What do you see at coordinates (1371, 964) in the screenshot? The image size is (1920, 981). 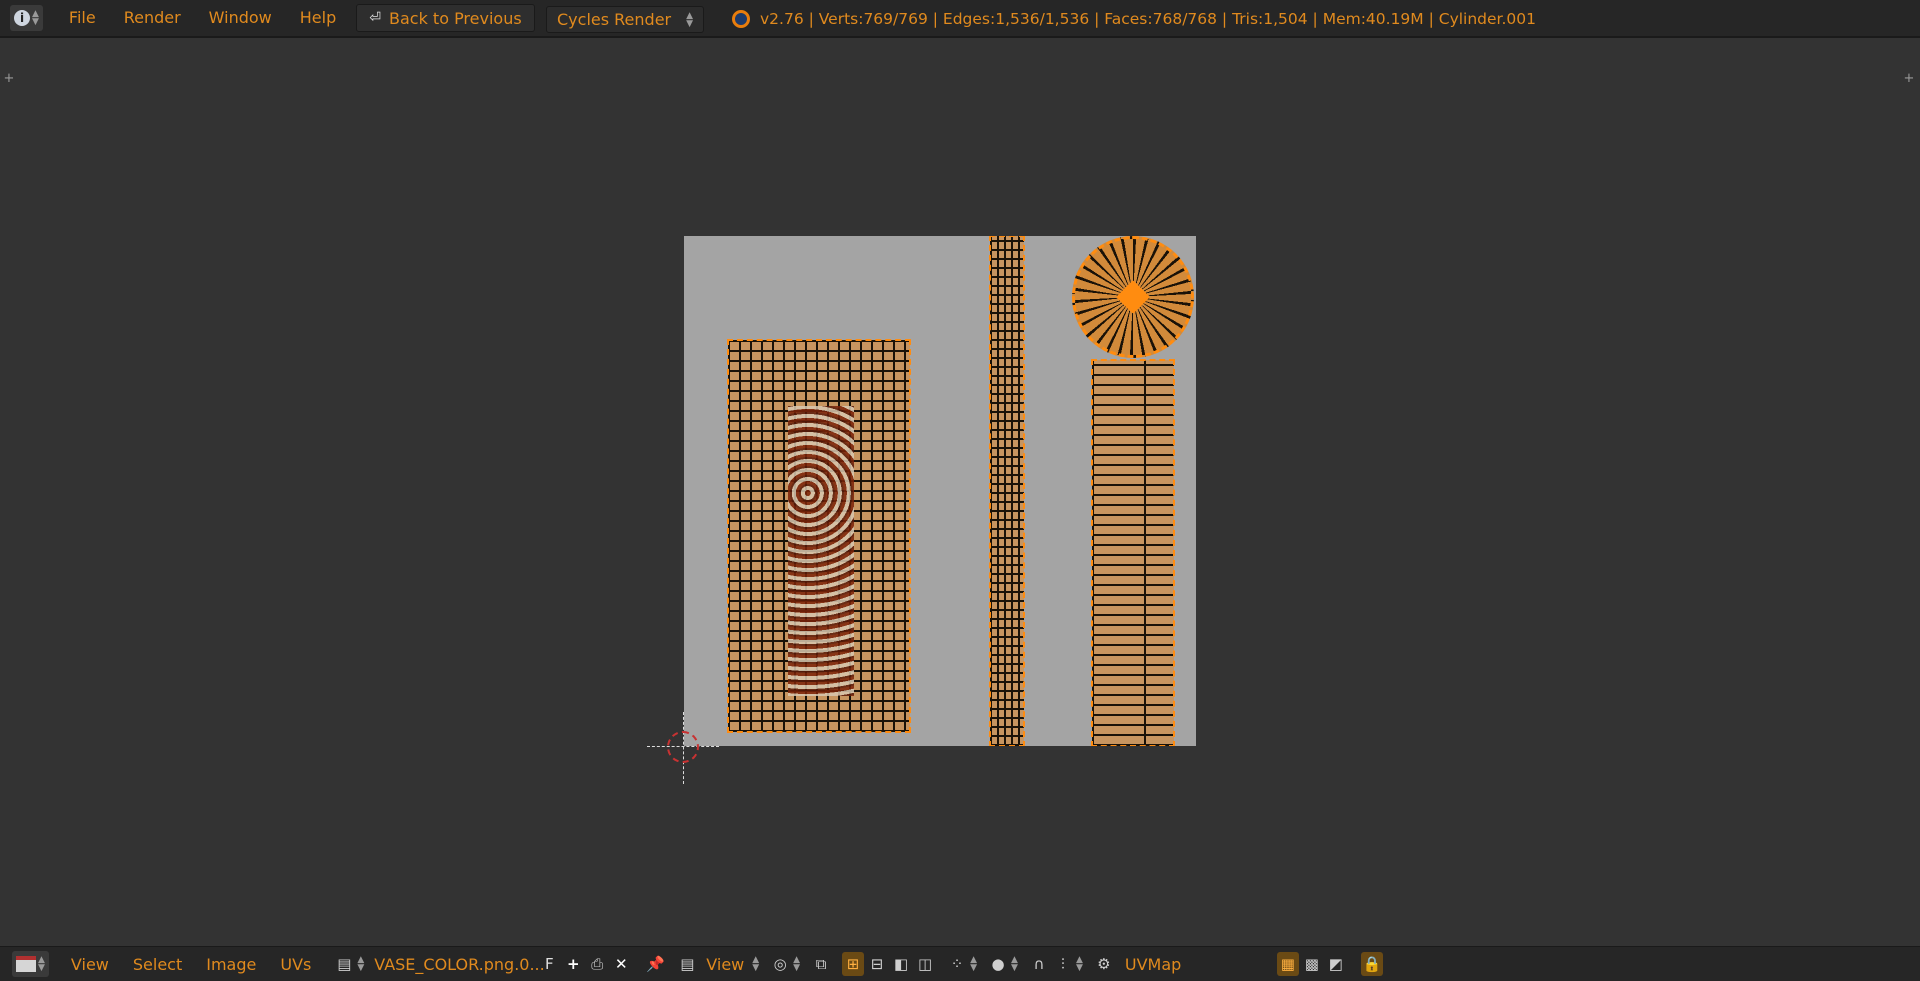 I see `lock-icon: 🔒` at bounding box center [1371, 964].